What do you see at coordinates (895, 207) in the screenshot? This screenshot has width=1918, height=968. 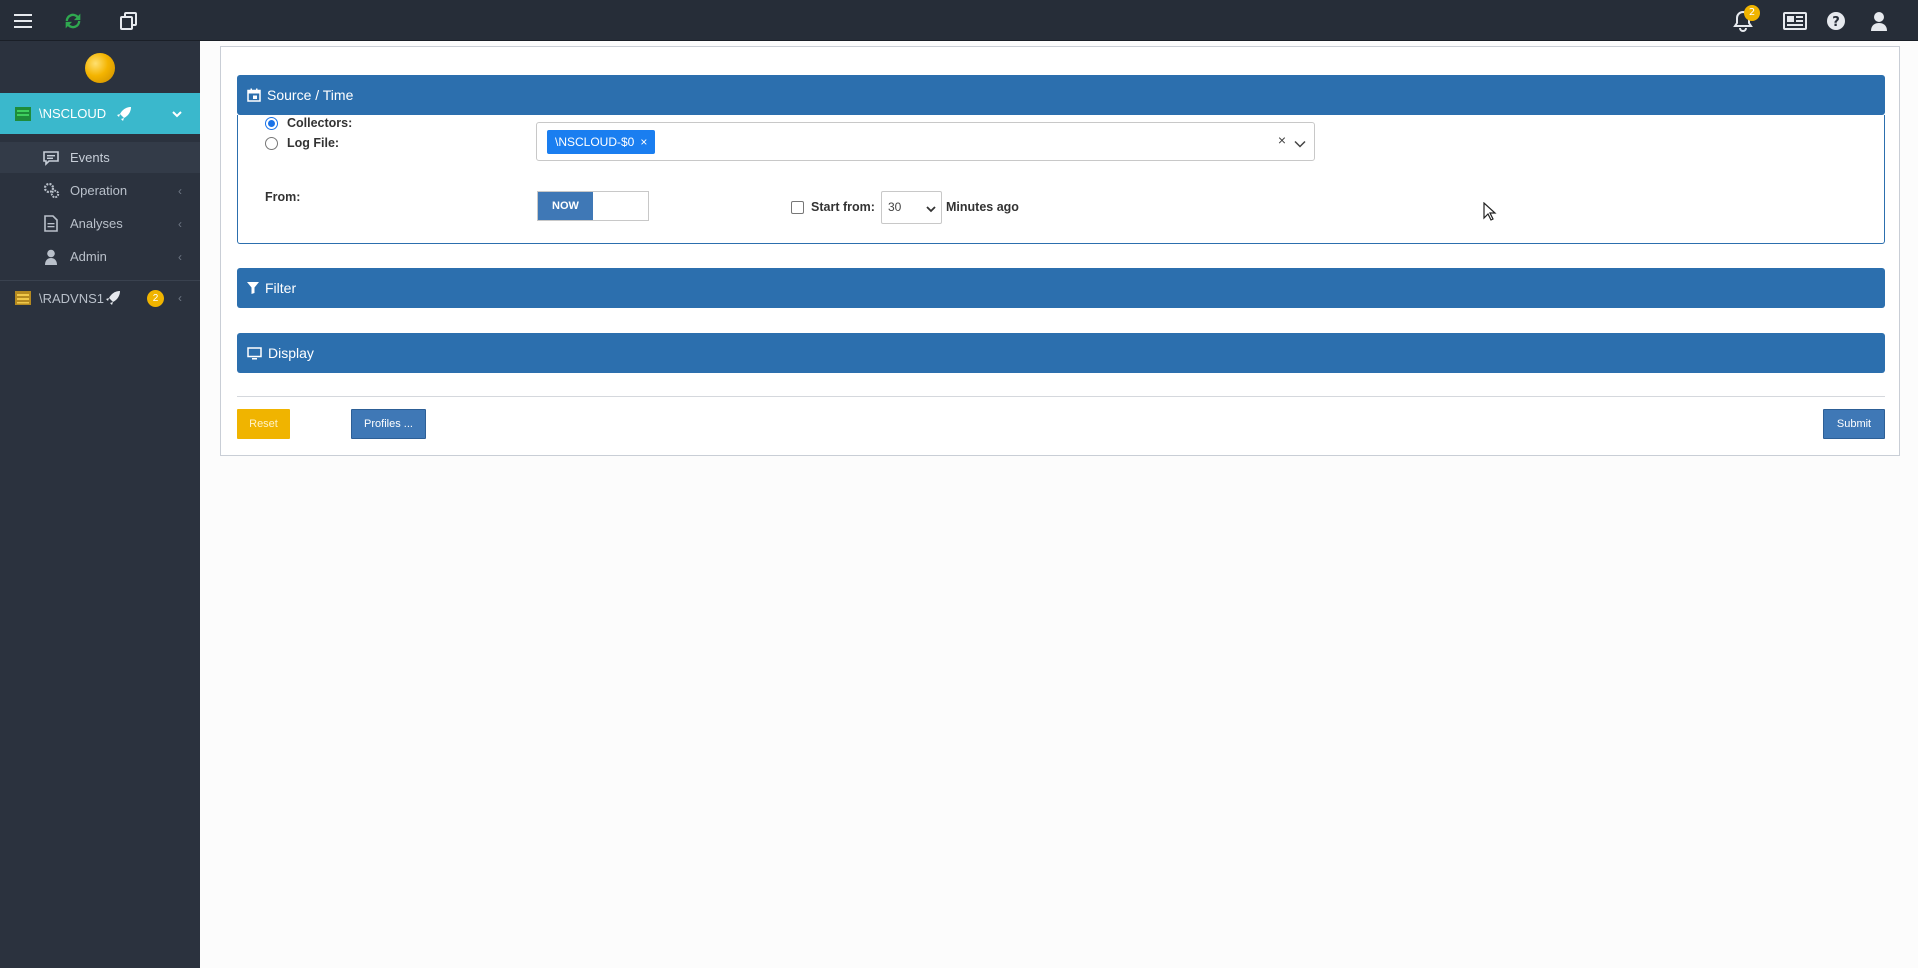 I see `minutes-value: 30` at bounding box center [895, 207].